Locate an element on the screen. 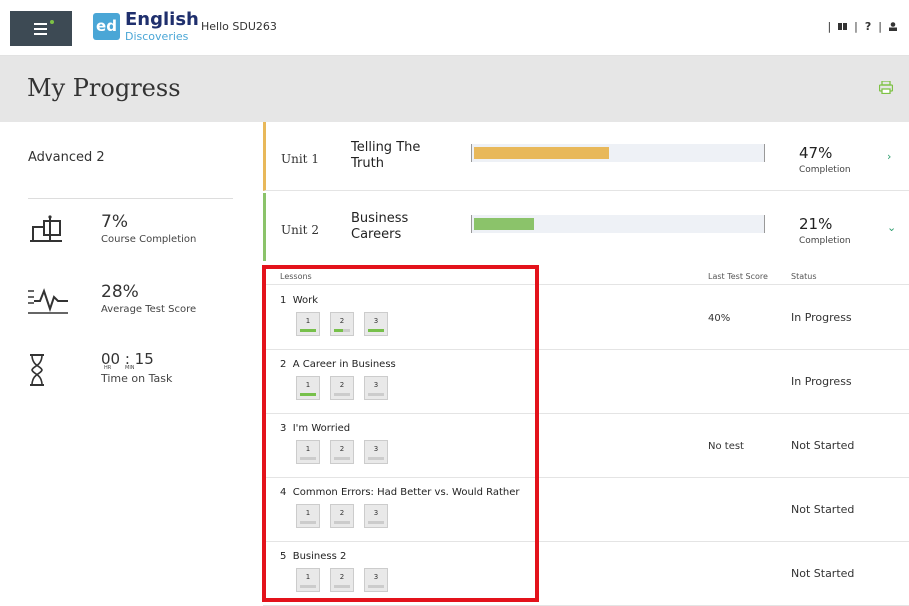  unit-name: Telling The Truth is located at coordinates (386, 155).